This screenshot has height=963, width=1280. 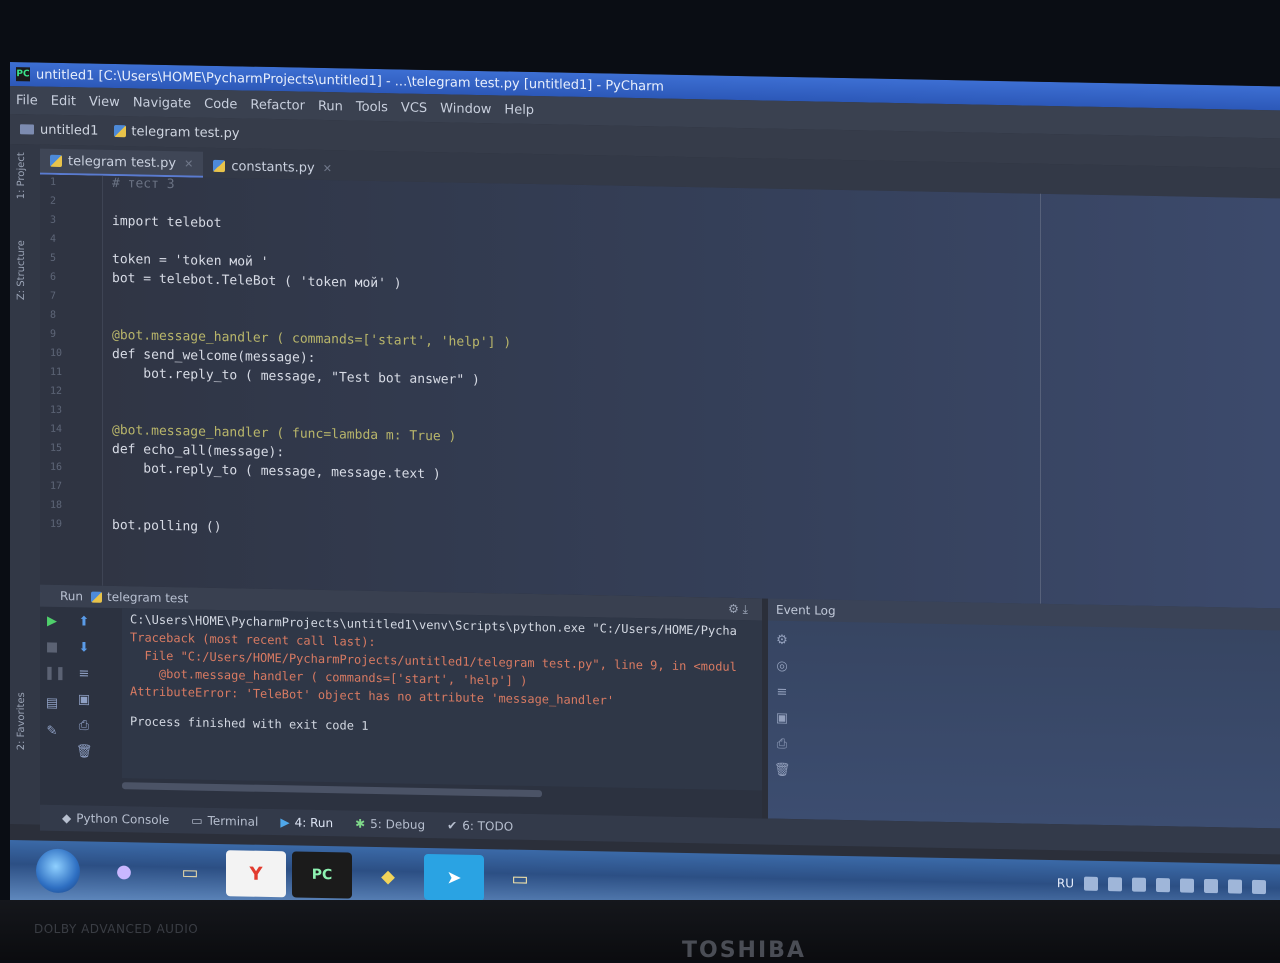 What do you see at coordinates (285, 822) in the screenshot?
I see `run-icon: ▶` at bounding box center [285, 822].